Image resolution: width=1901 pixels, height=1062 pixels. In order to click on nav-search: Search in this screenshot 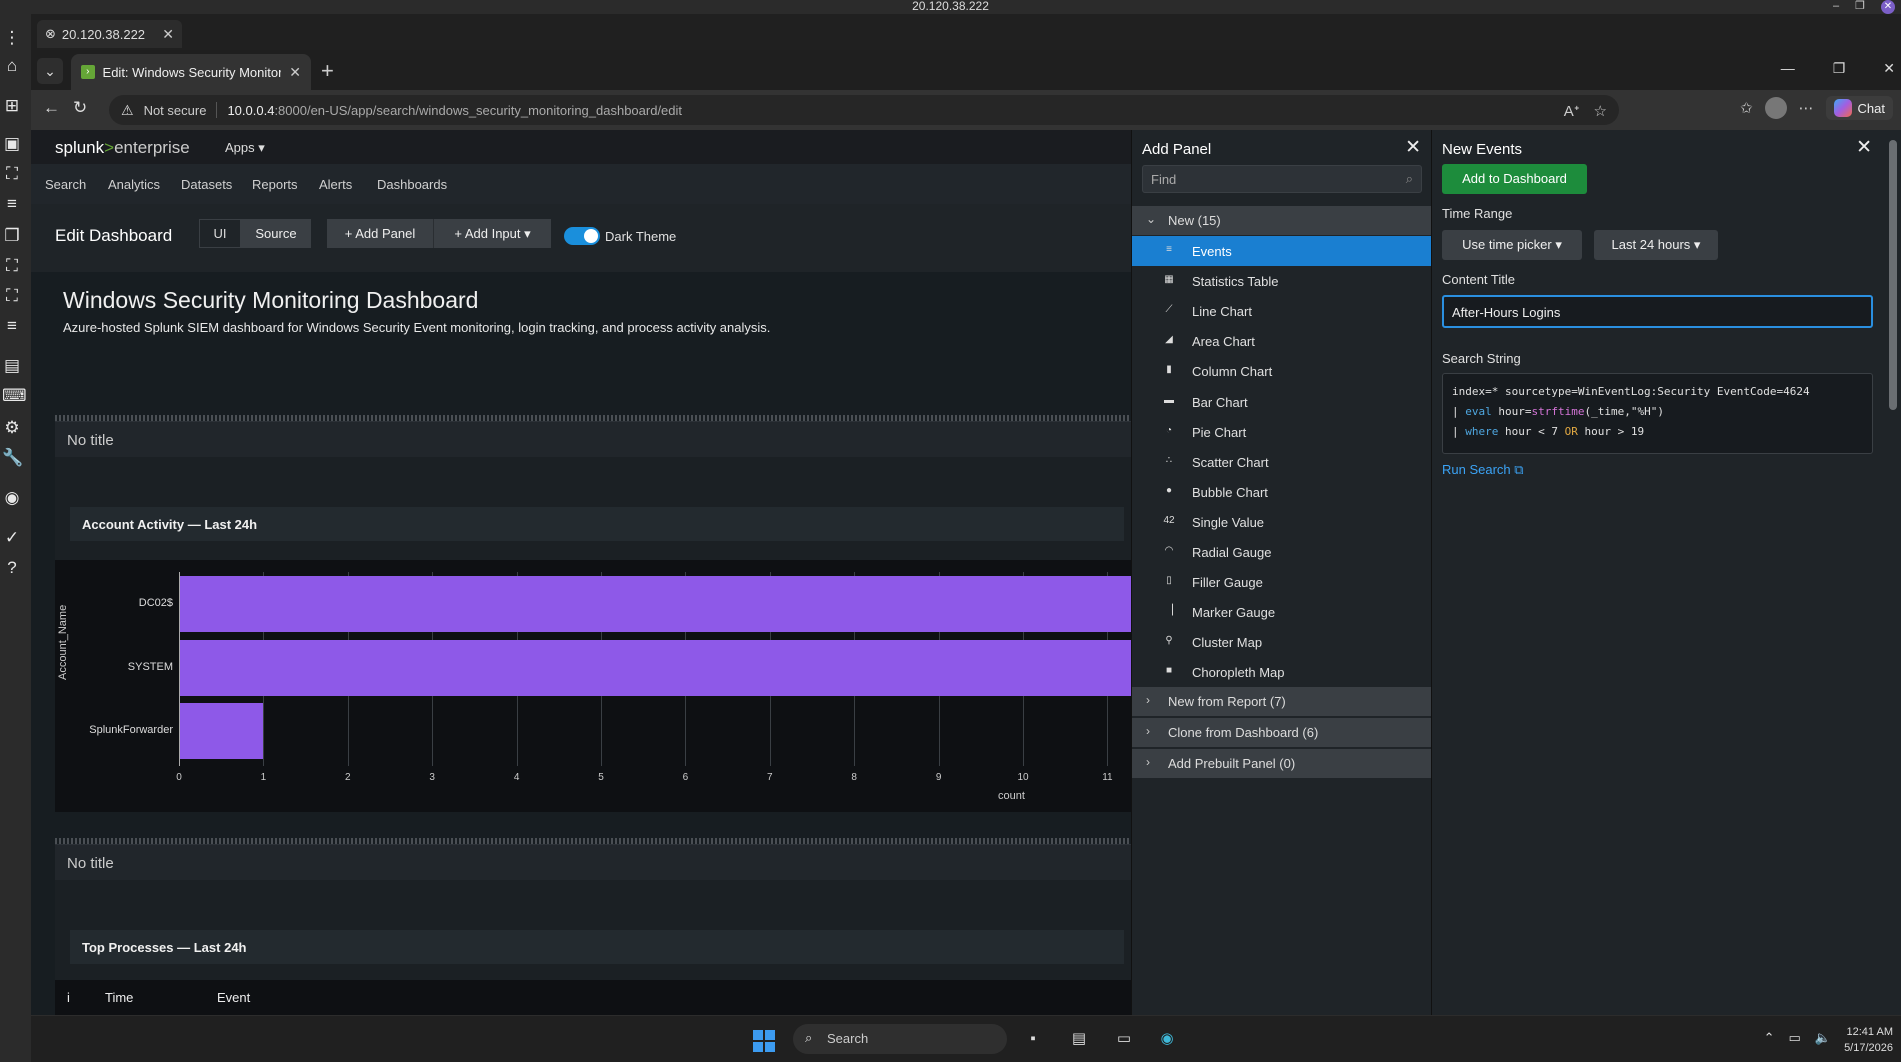, I will do `click(65, 184)`.